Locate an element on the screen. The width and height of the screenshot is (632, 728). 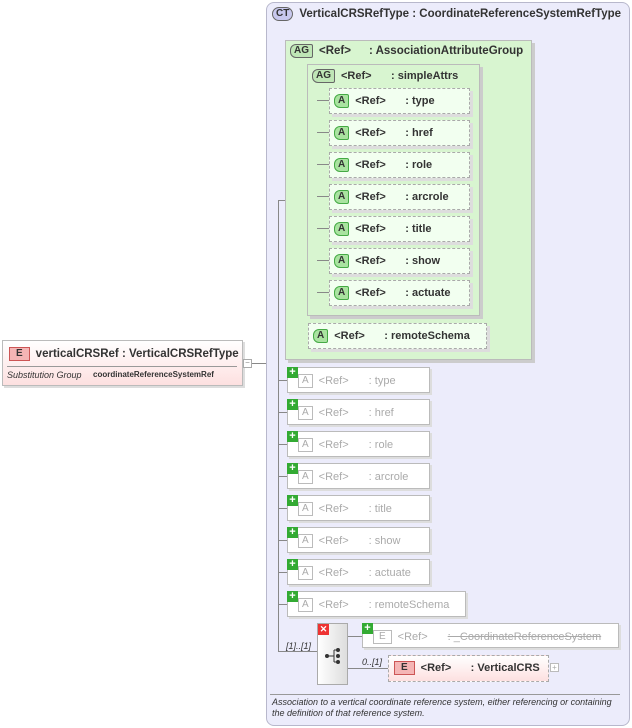
delete-icon: ✕ is located at coordinates (323, 629).